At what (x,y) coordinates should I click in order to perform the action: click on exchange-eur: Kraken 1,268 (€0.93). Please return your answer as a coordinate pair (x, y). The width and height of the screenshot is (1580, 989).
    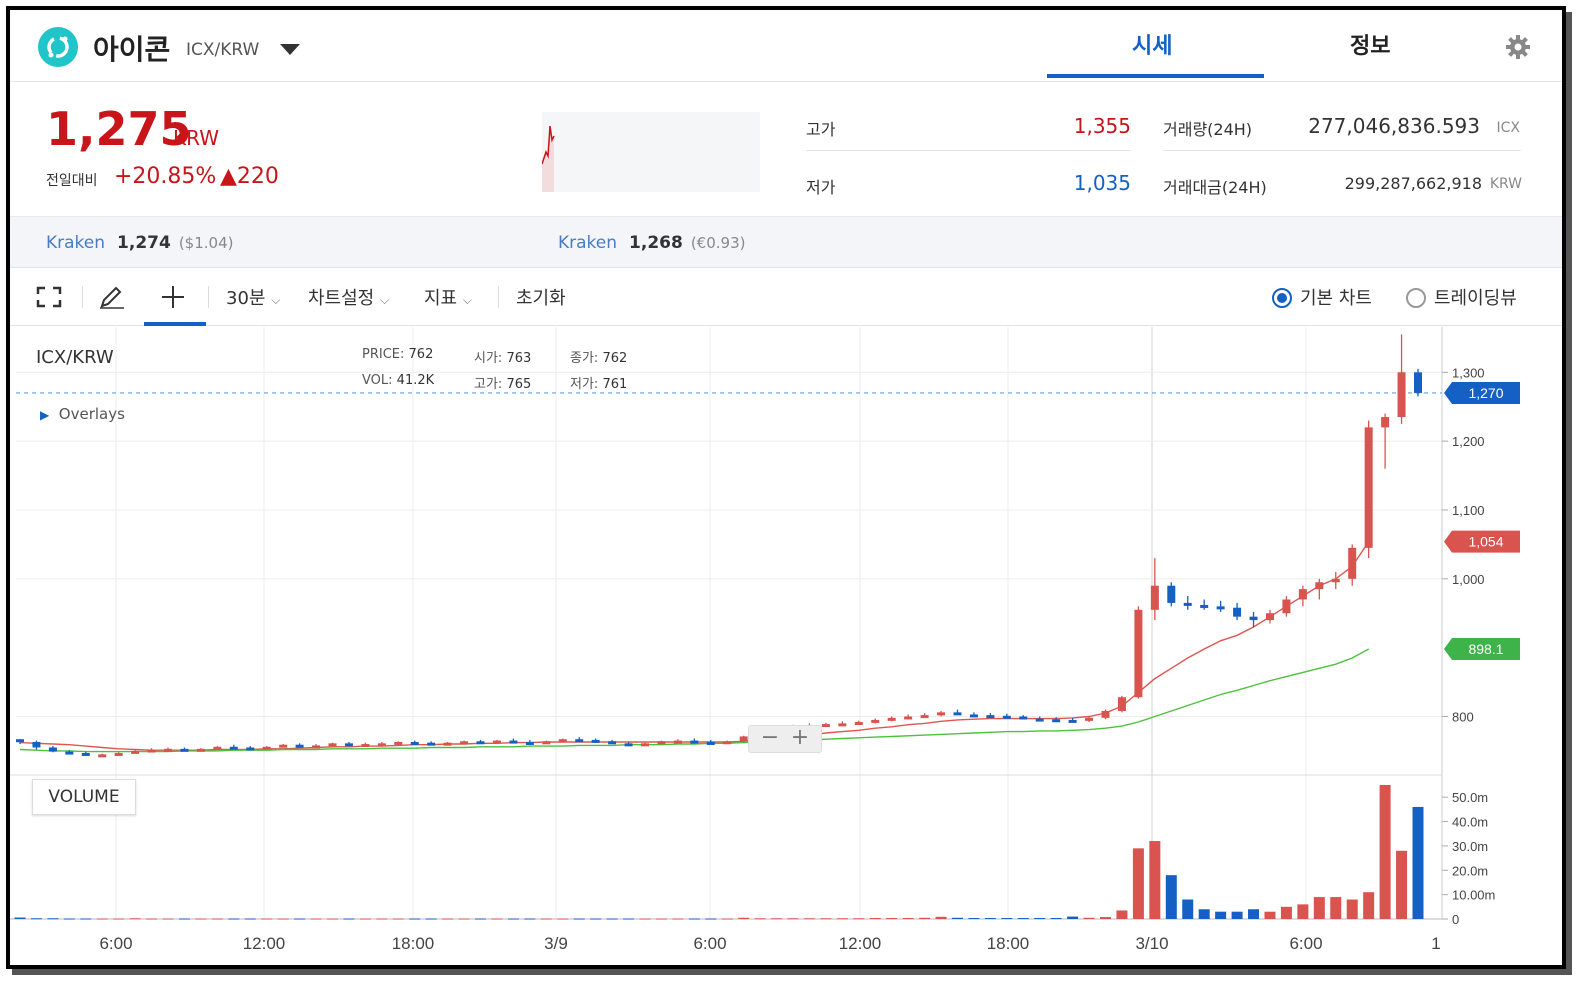
    Looking at the image, I should click on (651, 243).